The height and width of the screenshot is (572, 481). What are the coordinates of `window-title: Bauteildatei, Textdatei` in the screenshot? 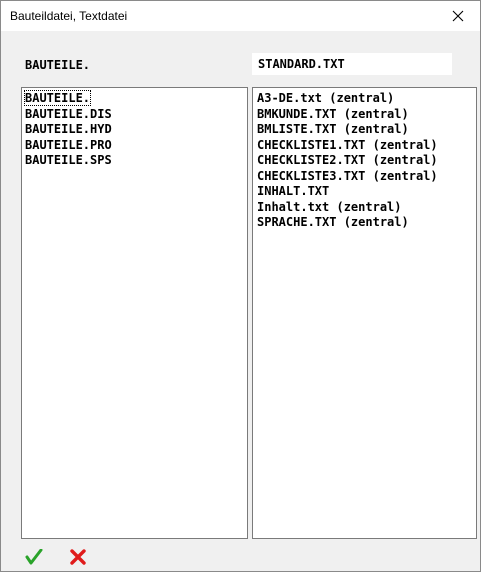 It's located at (69, 16).